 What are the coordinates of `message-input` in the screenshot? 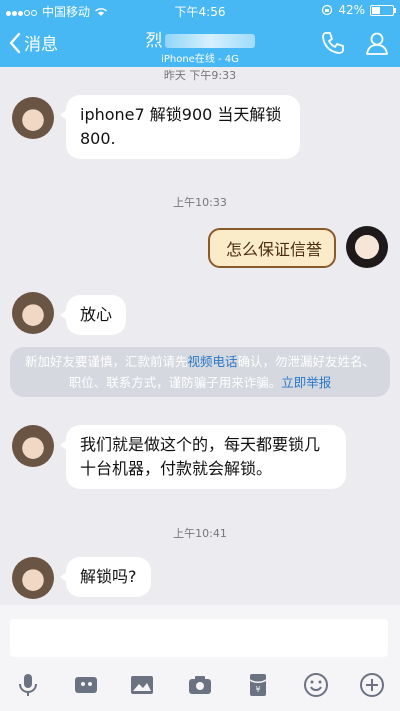 It's located at (199, 638).